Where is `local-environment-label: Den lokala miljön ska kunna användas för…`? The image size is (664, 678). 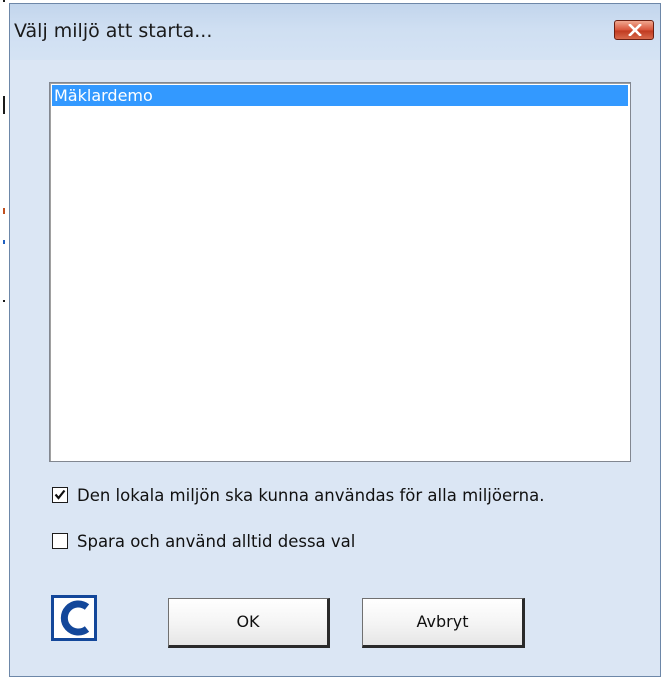
local-environment-label: Den lokala miljön ska kunna användas för… is located at coordinates (311, 495).